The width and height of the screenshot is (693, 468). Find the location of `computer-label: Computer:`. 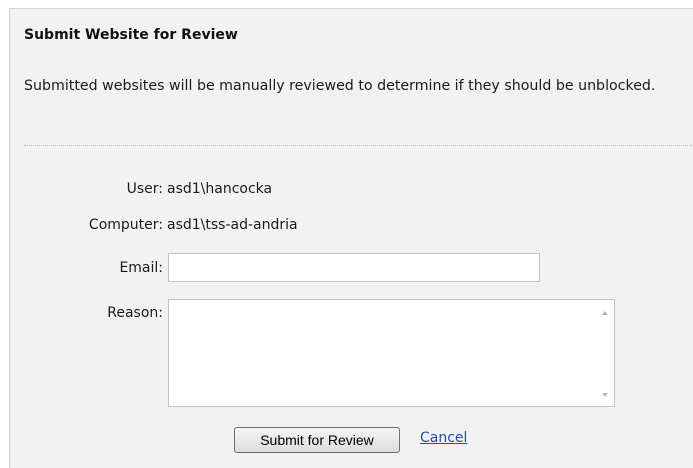

computer-label: Computer: is located at coordinates (125, 225).